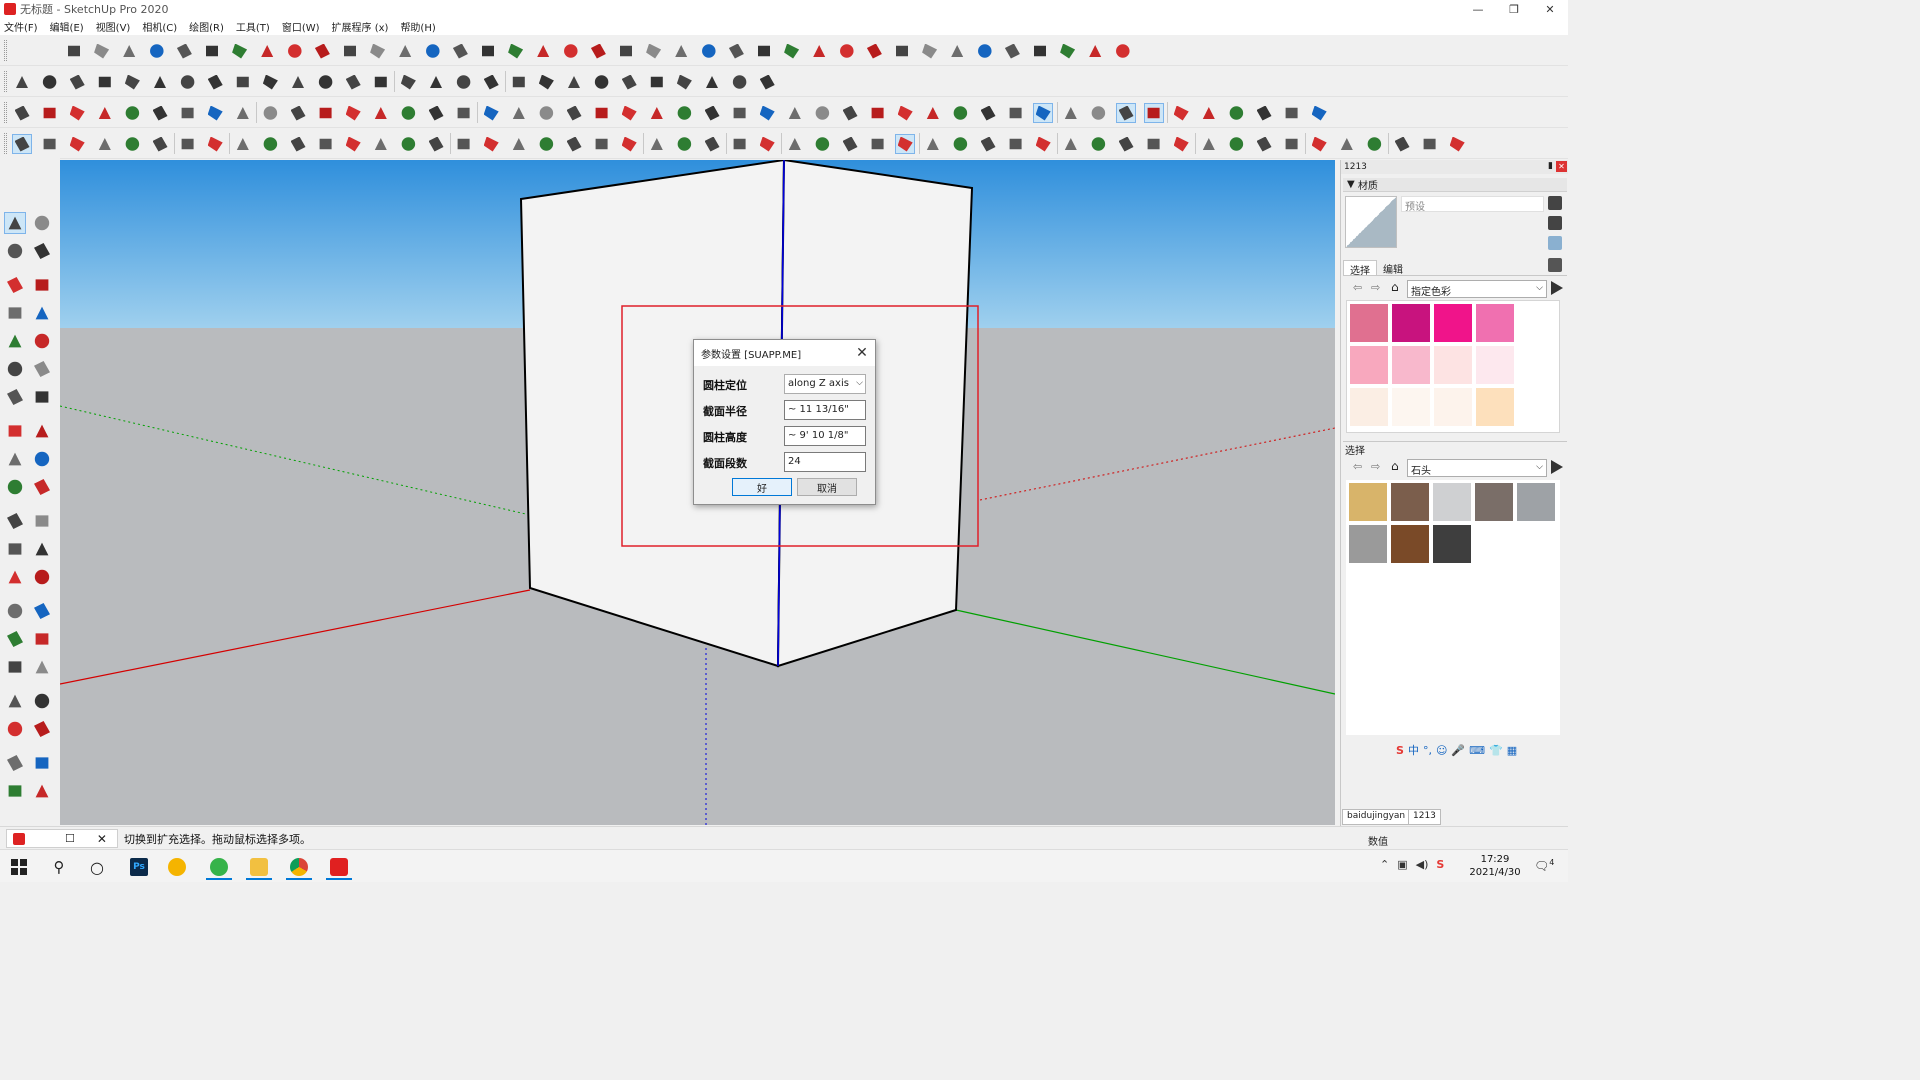  What do you see at coordinates (219, 867) in the screenshot?
I see `taskbar-app-green` at bounding box center [219, 867].